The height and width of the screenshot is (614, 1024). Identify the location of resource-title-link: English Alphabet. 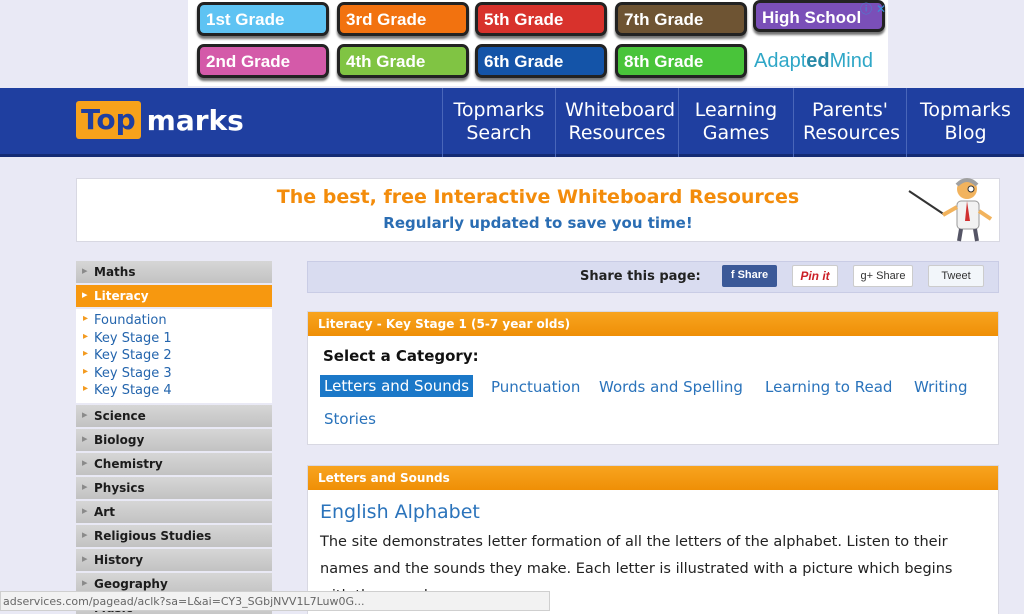
(400, 512).